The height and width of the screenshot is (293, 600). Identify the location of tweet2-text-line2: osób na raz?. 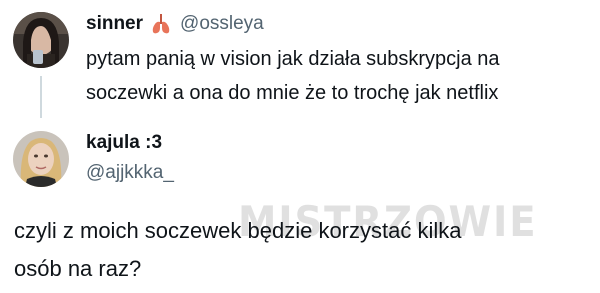
(78, 268).